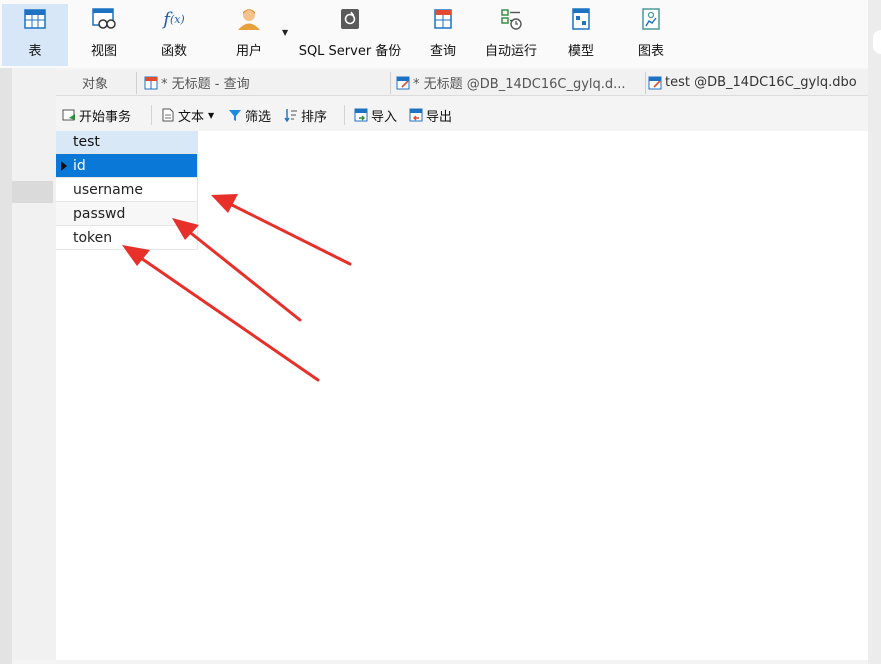 Image resolution: width=881 pixels, height=664 pixels. I want to click on tab-objects: 对象, so click(112, 82).